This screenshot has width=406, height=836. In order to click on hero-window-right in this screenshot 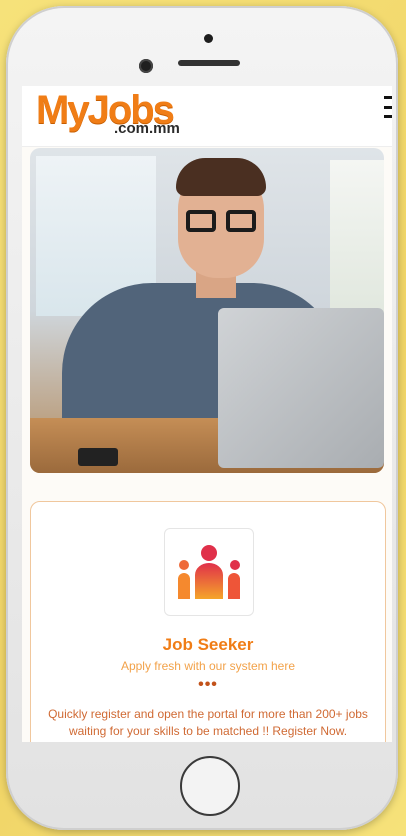, I will do `click(357, 245)`.